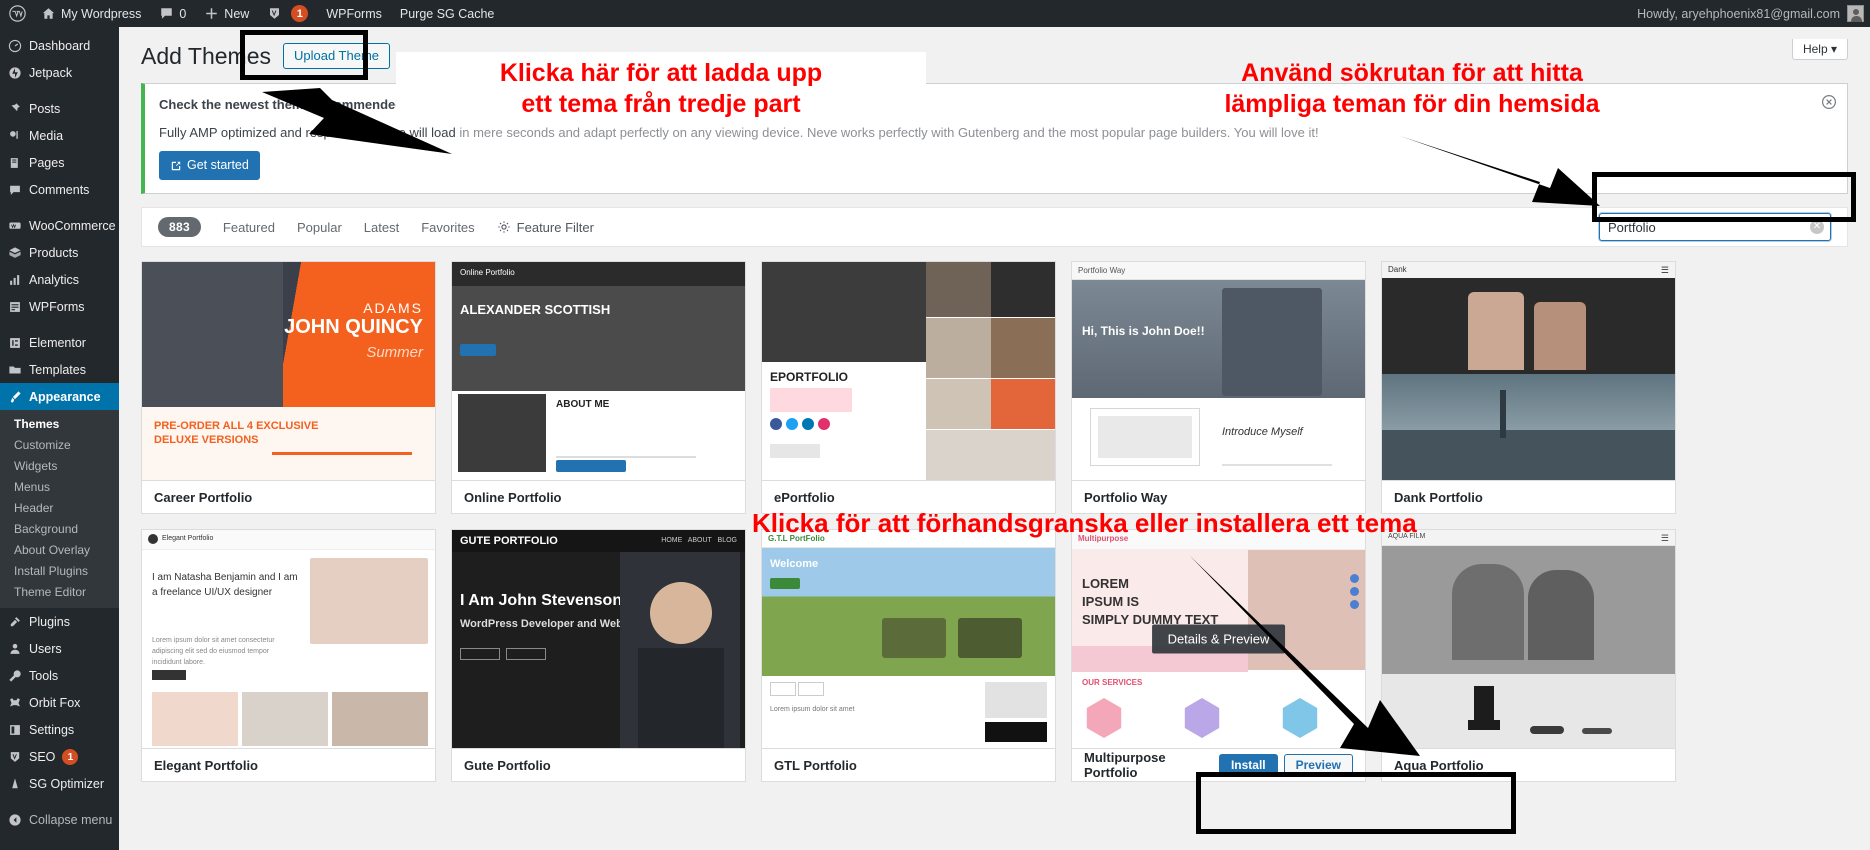  I want to click on sidebar-label: Jetpack, so click(51, 72).